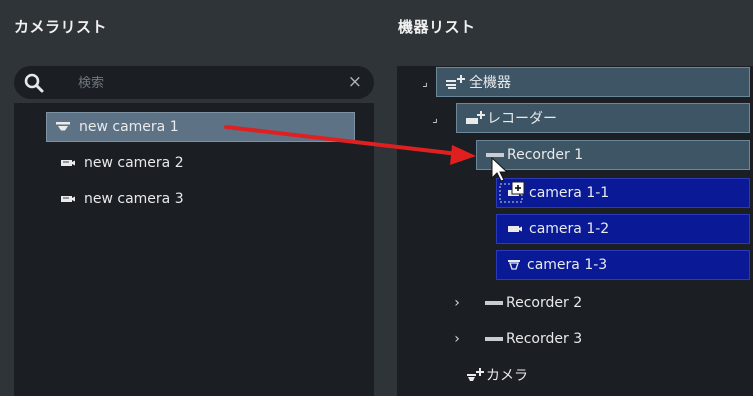  I want to click on mouse-cursor-icon, so click(500, 169).